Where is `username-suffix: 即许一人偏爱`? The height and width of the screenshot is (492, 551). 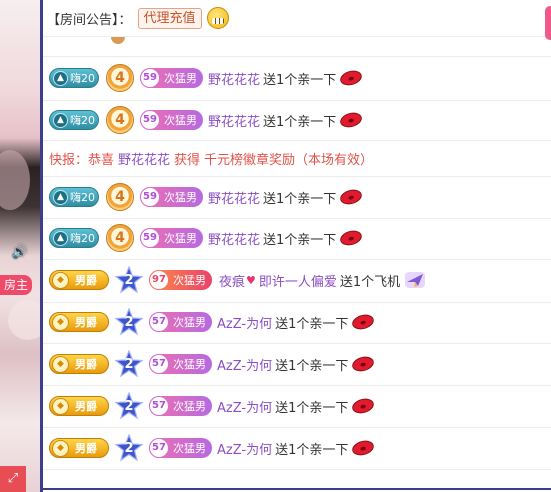 username-suffix: 即许一人偏爱 is located at coordinates (297, 282).